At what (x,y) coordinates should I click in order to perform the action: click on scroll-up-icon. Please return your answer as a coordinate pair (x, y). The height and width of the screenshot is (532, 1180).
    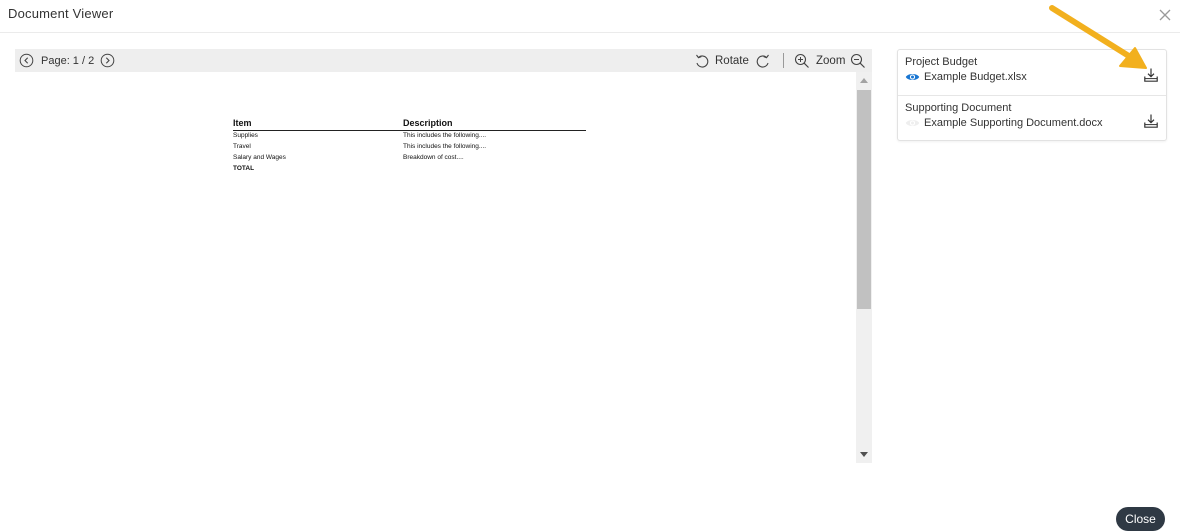
    Looking at the image, I should click on (864, 80).